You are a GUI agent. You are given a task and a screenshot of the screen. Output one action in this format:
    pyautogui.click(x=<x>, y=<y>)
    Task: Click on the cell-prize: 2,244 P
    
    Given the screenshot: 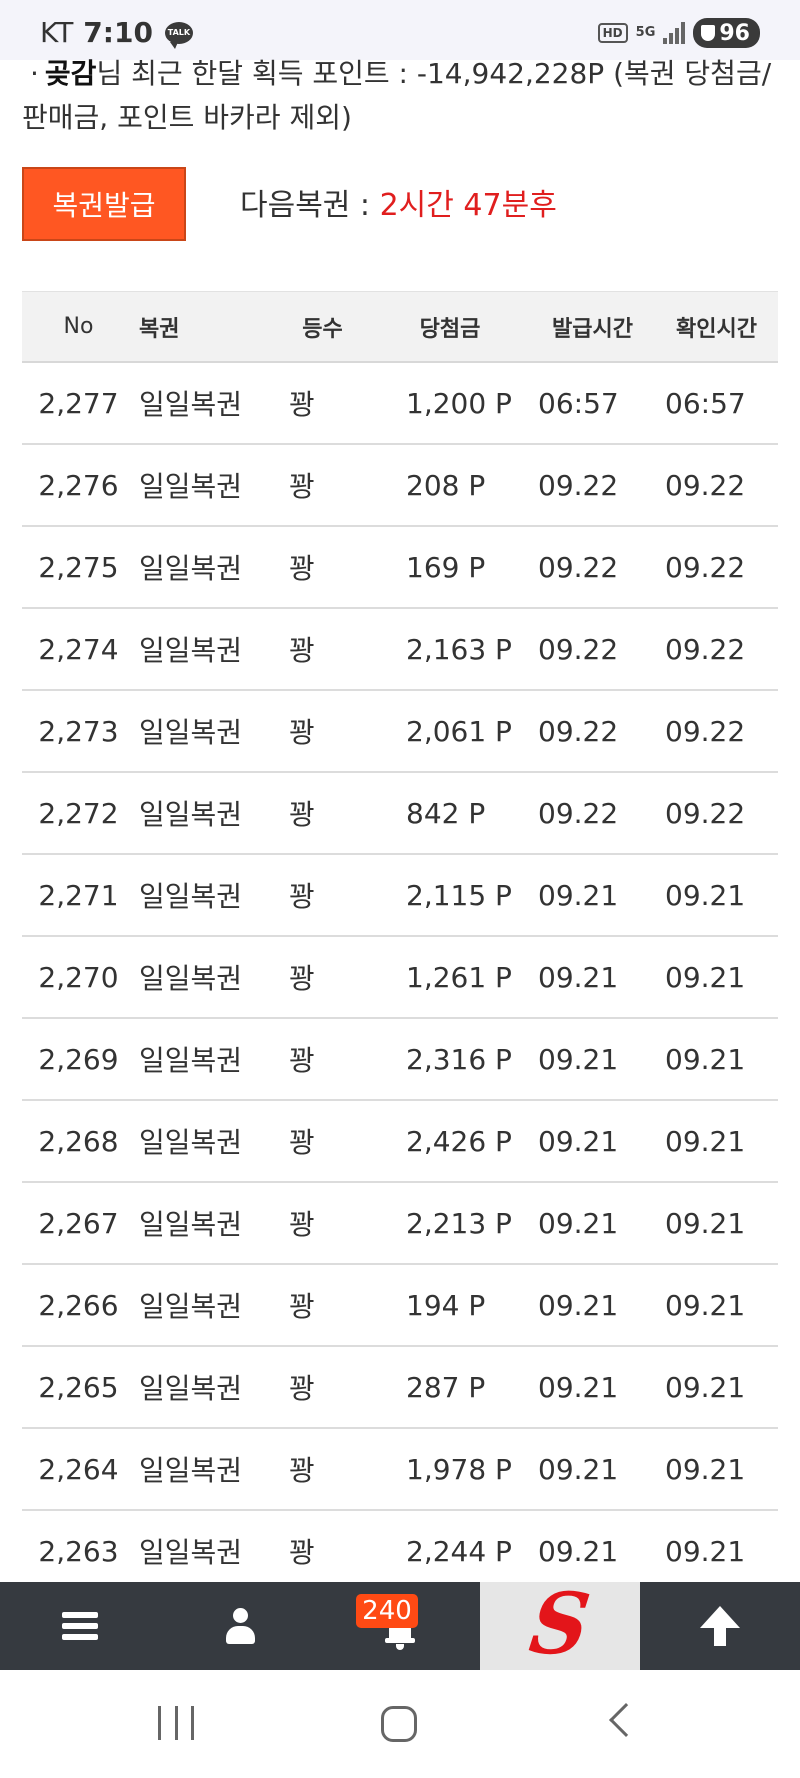 What is the action you would take?
    pyautogui.click(x=459, y=1551)
    